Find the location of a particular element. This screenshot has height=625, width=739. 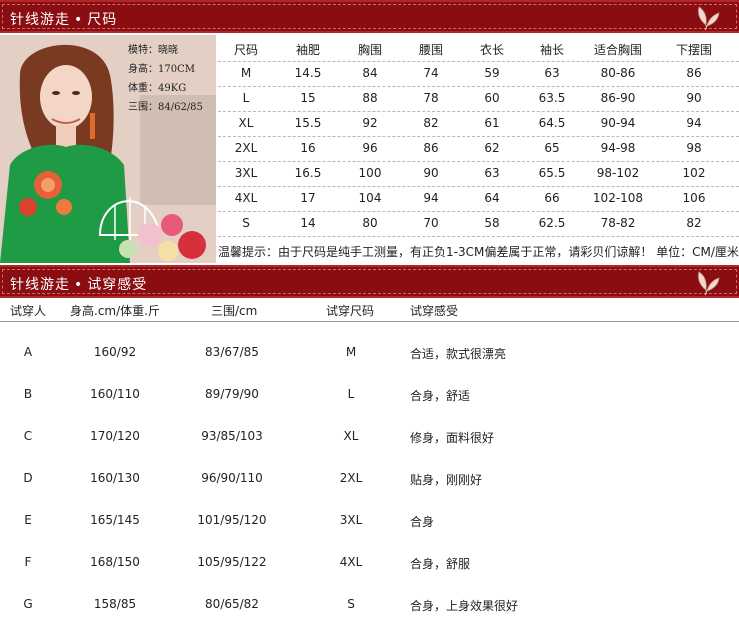

size-header-cell: 适合胸围 is located at coordinates (617, 50).